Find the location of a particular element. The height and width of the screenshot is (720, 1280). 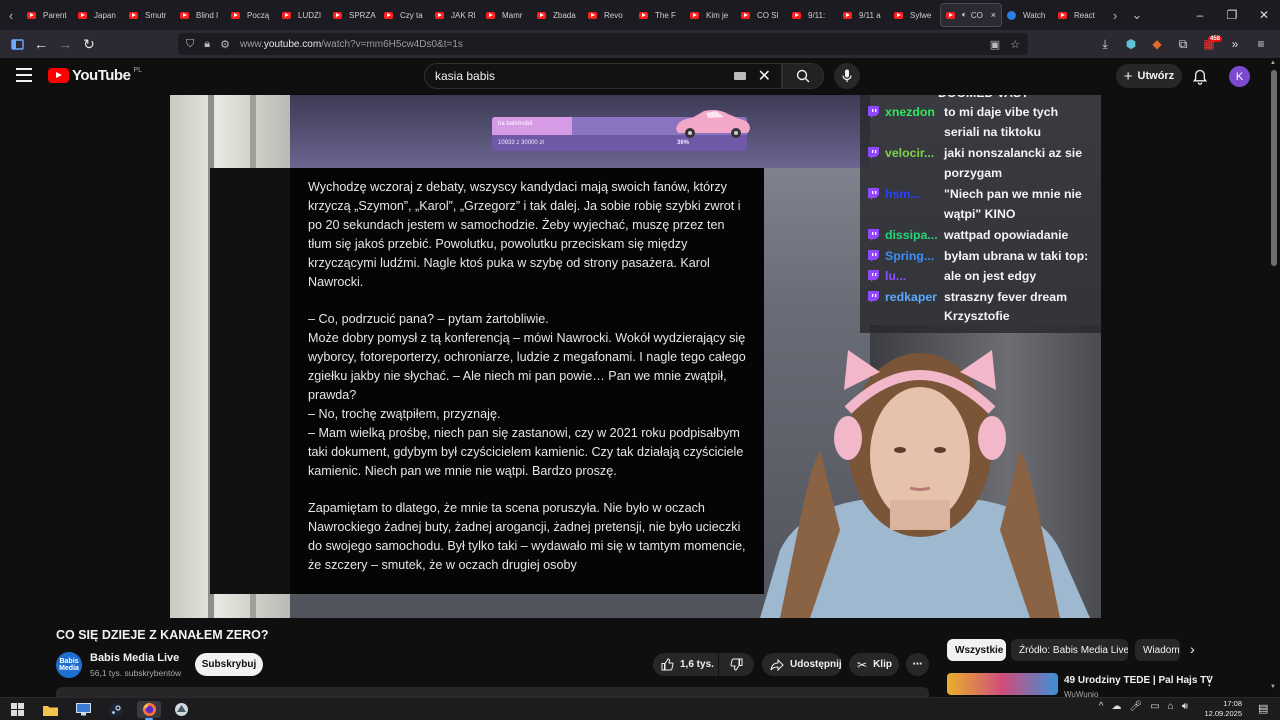

steam-icon is located at coordinates (116, 709).